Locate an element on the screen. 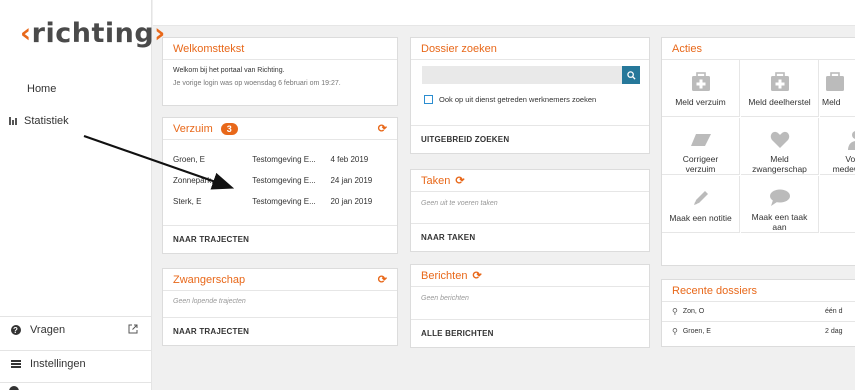 The image size is (855, 390). logo-text: richting is located at coordinates (93, 33).